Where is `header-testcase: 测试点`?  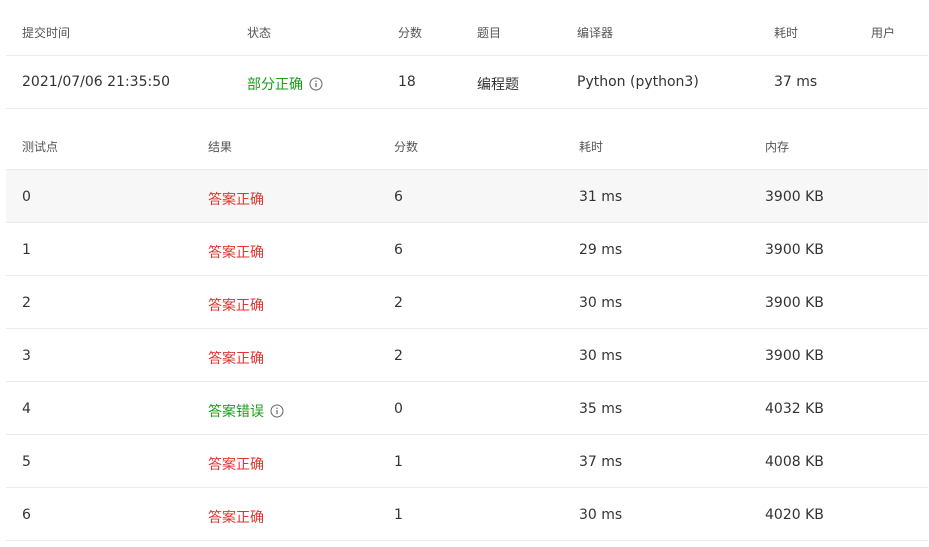
header-testcase: 测试点 is located at coordinates (40, 147).